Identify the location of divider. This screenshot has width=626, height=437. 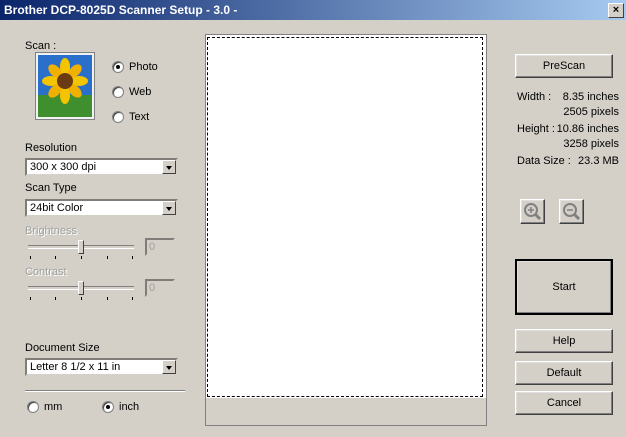
(105, 391).